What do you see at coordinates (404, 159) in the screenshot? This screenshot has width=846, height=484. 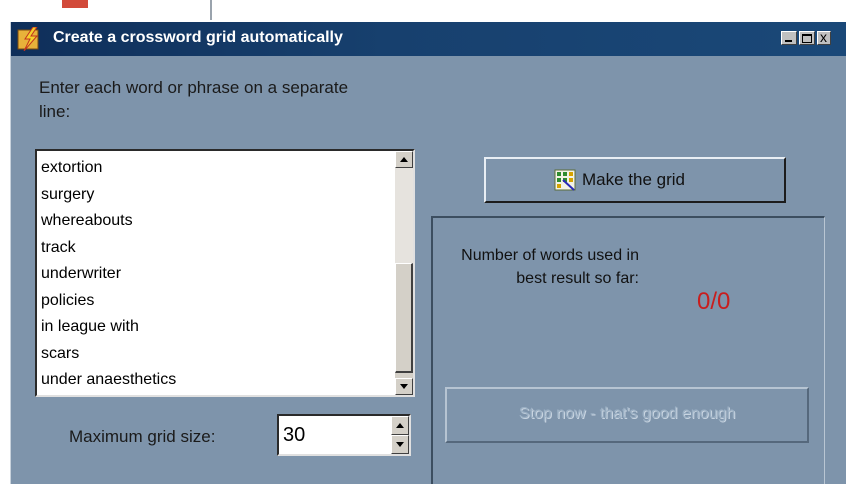 I see `scroll-up-button` at bounding box center [404, 159].